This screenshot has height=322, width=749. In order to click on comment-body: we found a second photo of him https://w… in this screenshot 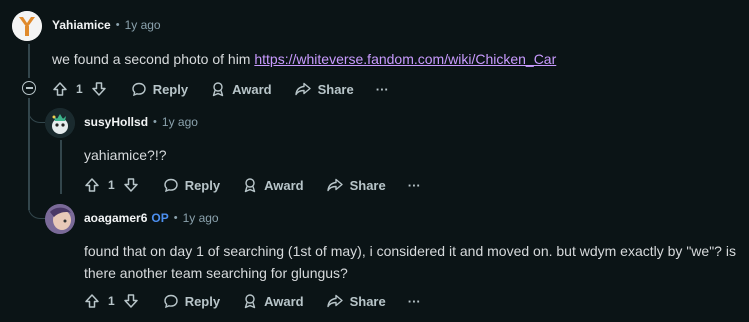, I will do `click(304, 59)`.